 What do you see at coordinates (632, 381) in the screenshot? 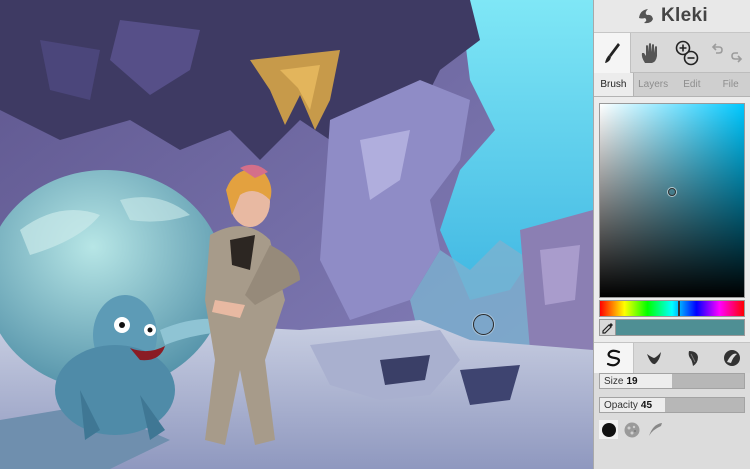
I see `size-value: 19` at bounding box center [632, 381].